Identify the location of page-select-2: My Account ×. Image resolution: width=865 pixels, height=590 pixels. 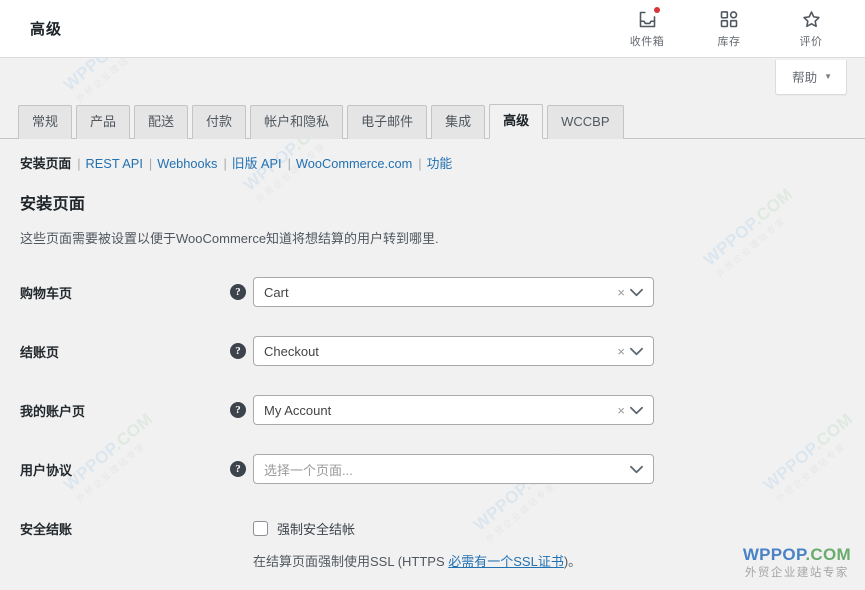
(453, 410).